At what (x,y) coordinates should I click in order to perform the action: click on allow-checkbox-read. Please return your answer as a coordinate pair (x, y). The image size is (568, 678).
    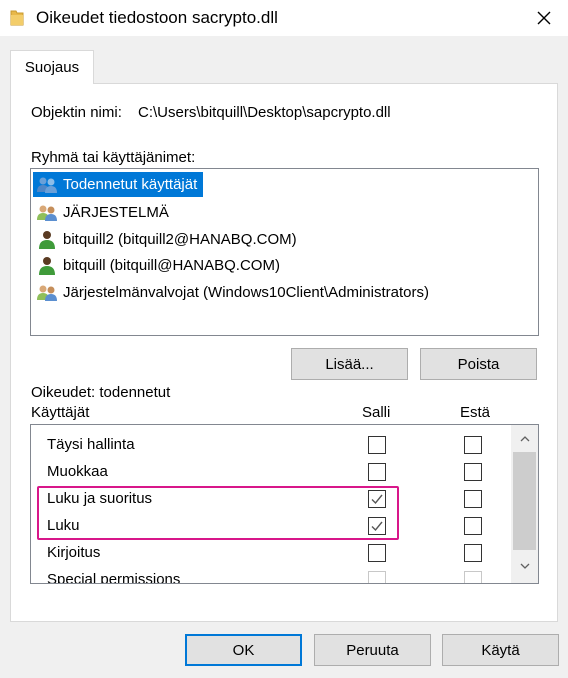
    Looking at the image, I should click on (377, 526).